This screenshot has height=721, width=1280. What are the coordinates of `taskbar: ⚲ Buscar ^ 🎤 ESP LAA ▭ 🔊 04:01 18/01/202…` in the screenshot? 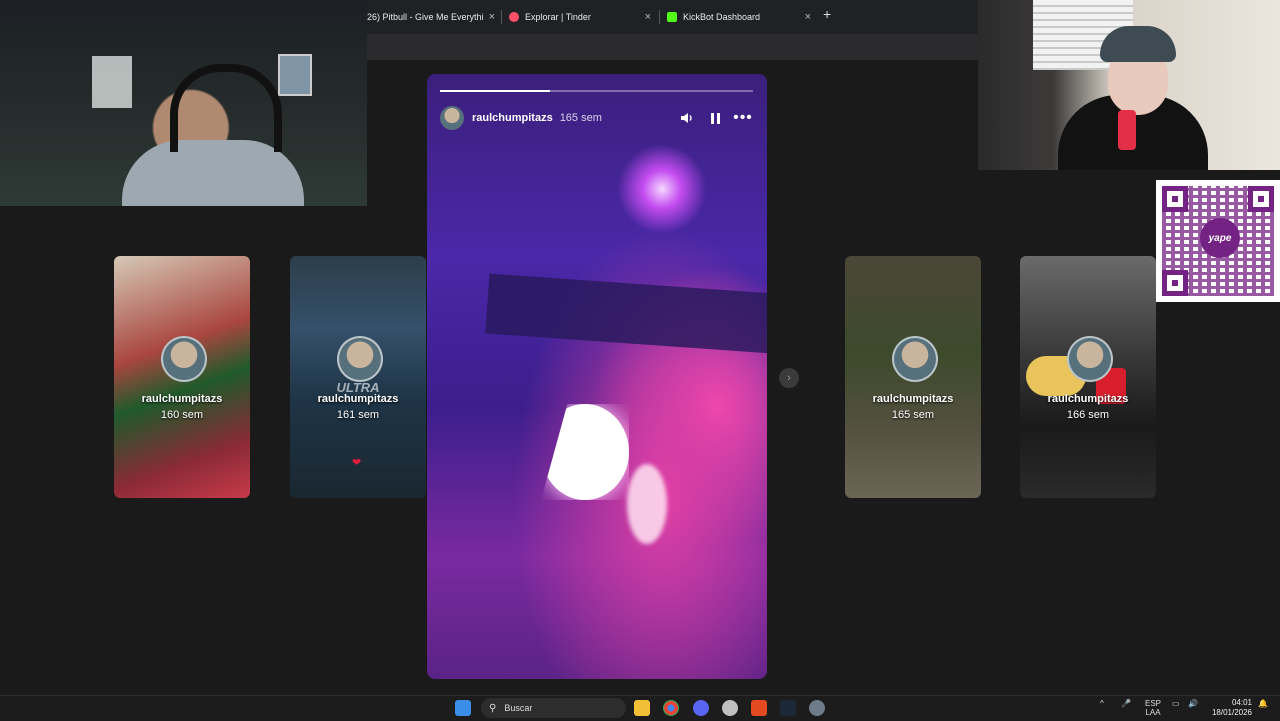 It's located at (640, 708).